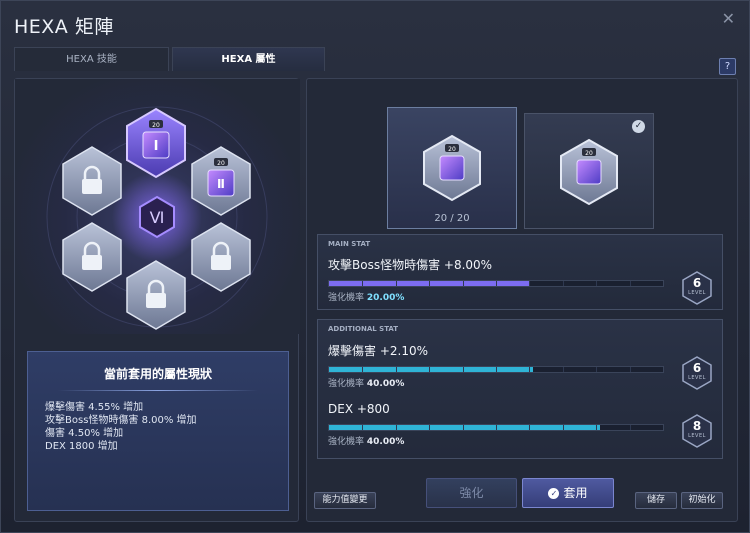  I want to click on help-button: ?, so click(727, 66).